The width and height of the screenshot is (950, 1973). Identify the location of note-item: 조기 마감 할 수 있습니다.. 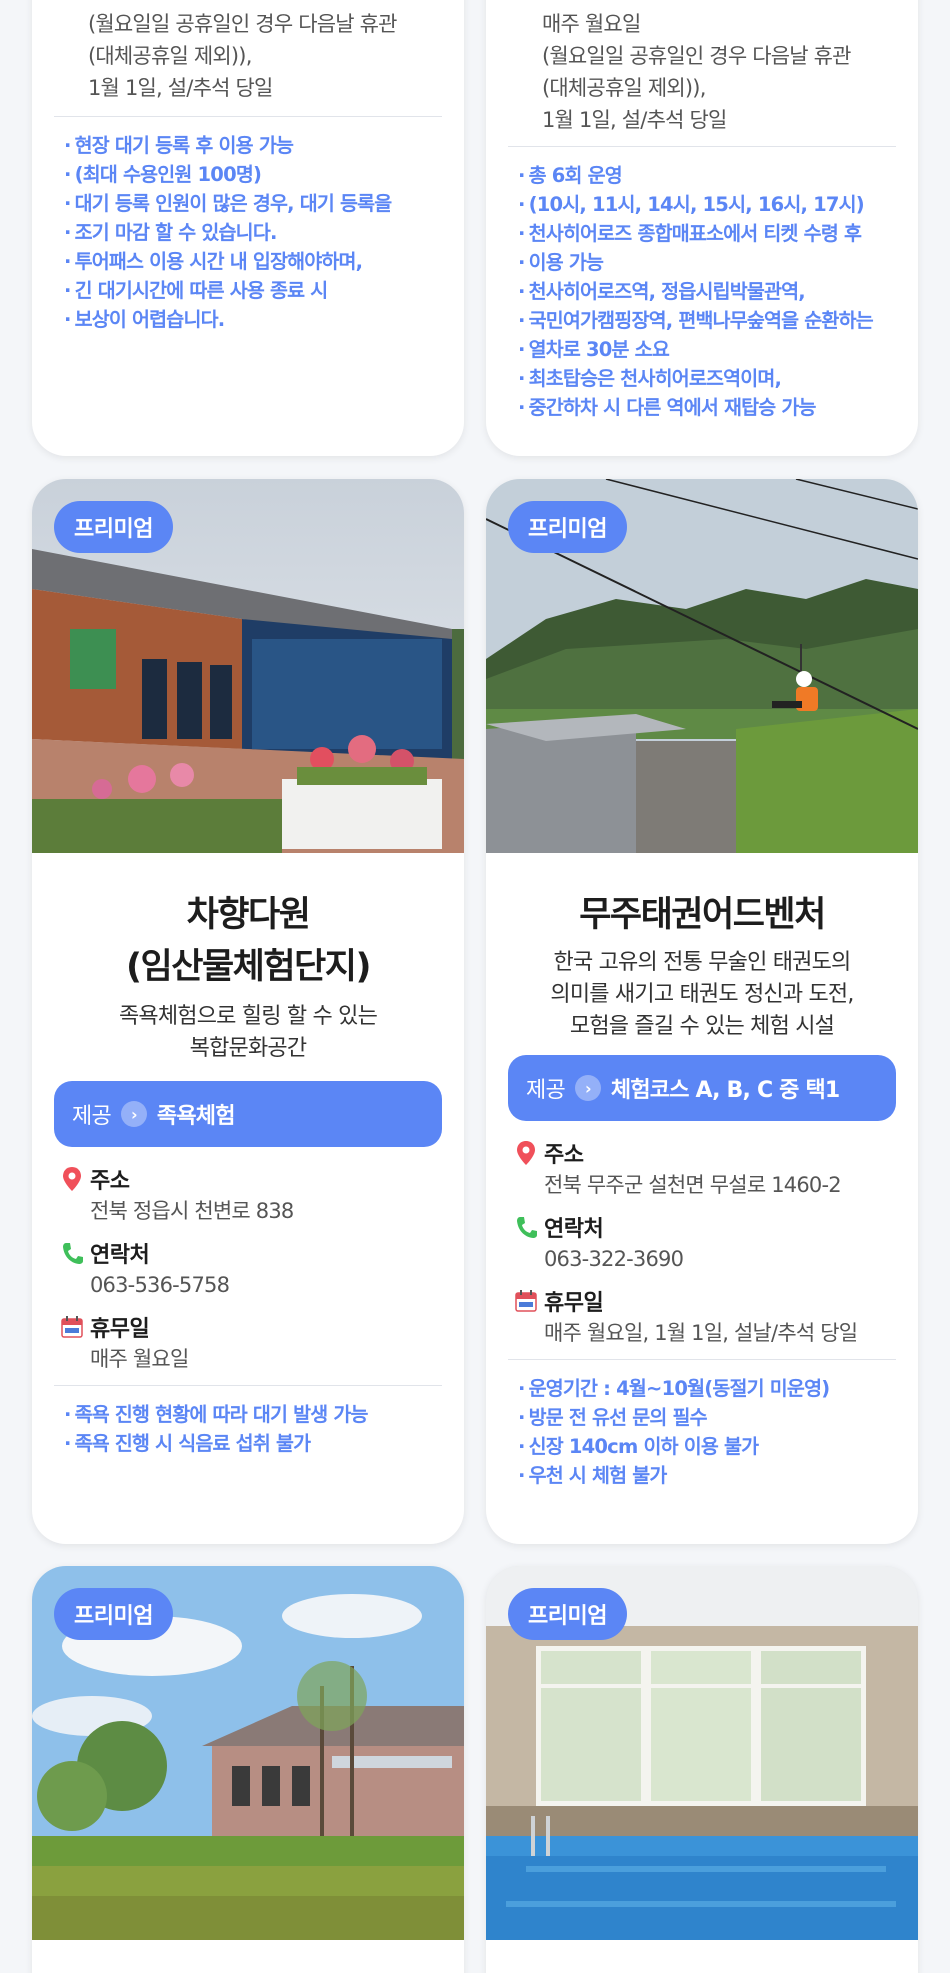
(248, 232).